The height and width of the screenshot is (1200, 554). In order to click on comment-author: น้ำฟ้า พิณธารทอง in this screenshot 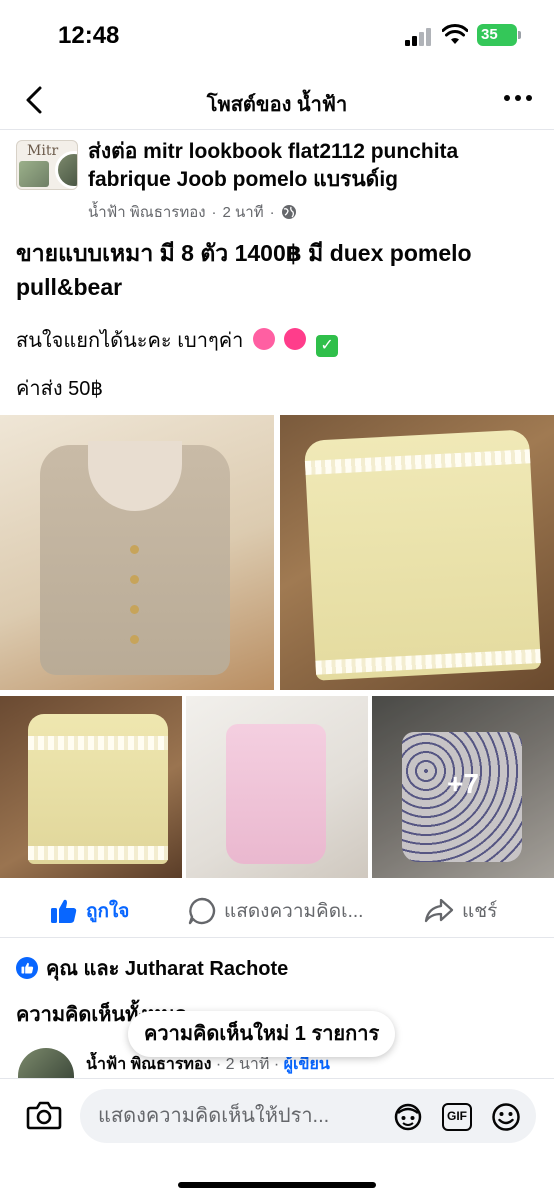, I will do `click(148, 1064)`.